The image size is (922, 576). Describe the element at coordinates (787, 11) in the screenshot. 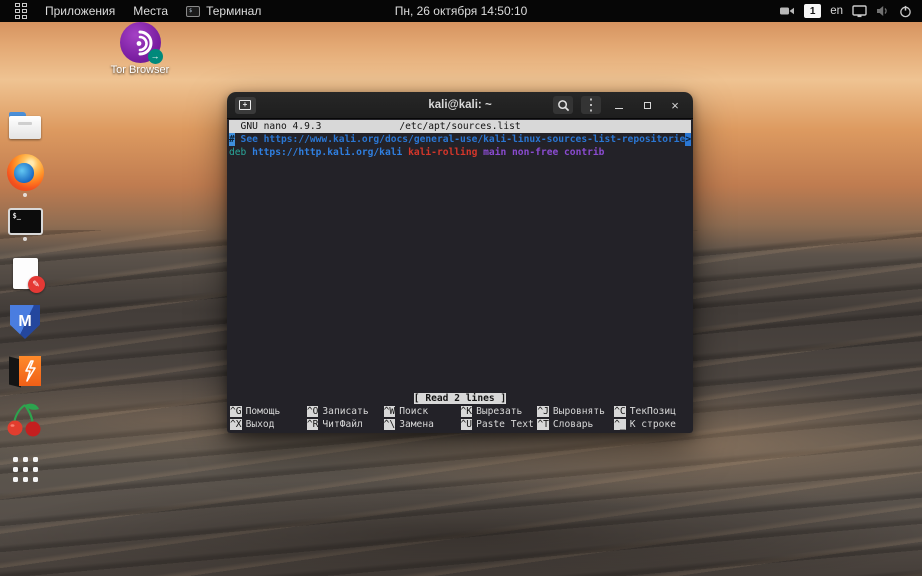

I see `screen-record-icon` at that location.